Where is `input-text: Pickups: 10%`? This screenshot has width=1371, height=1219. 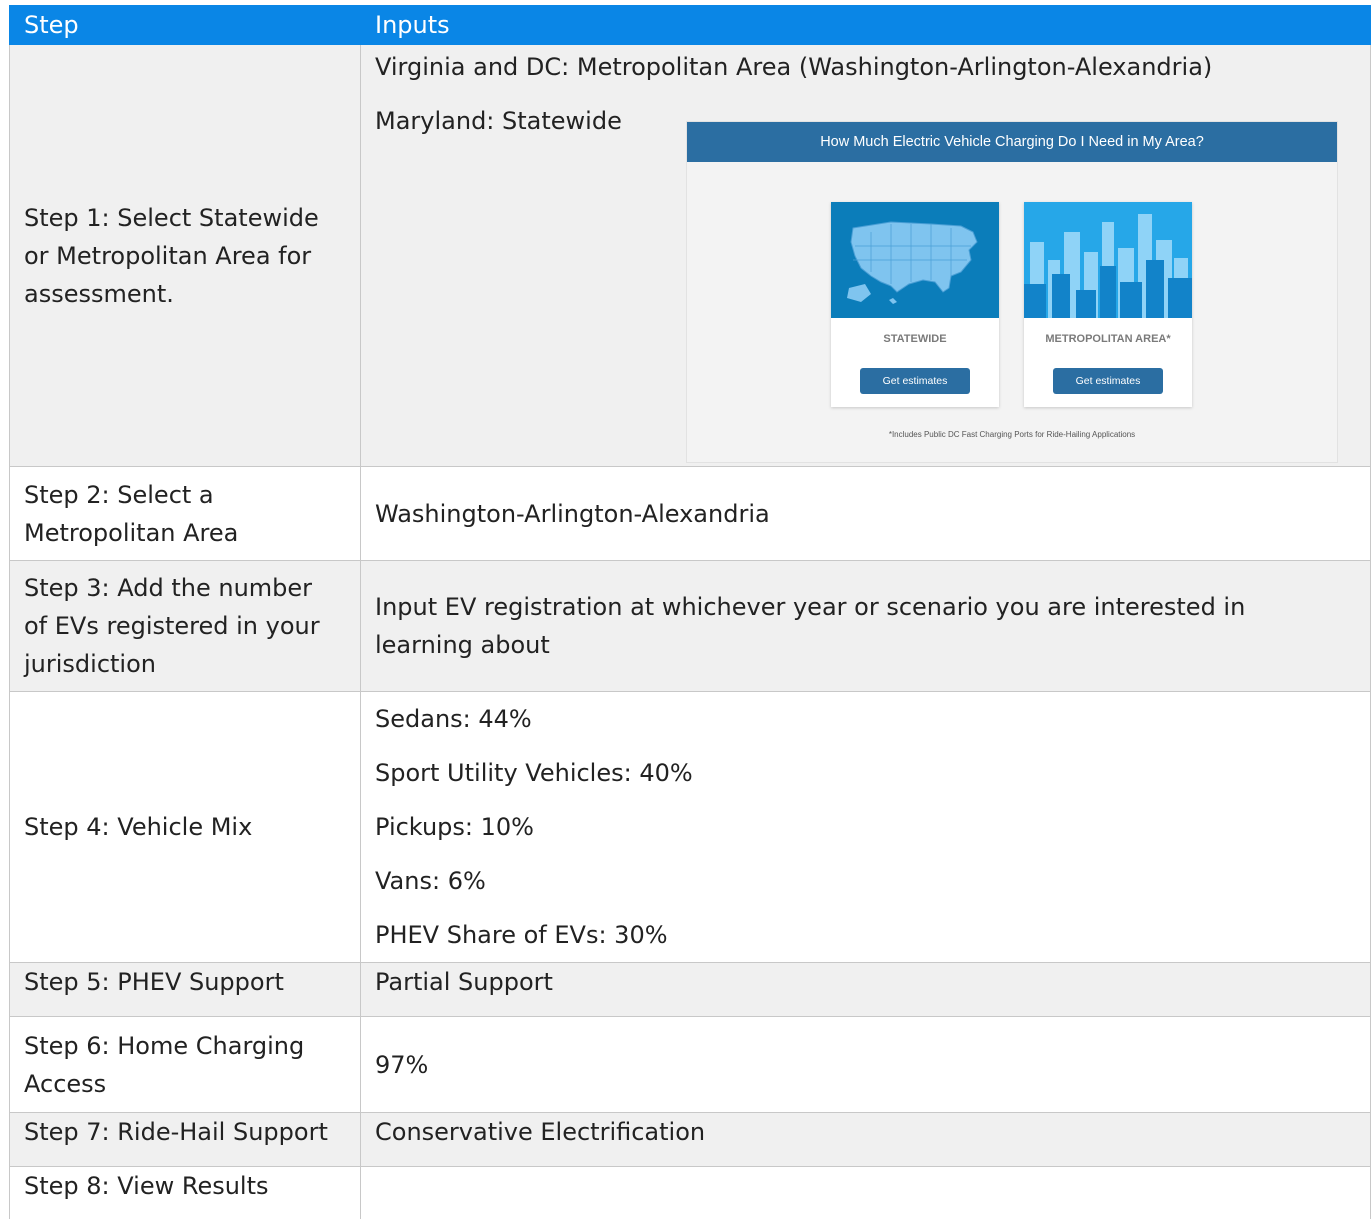
input-text: Pickups: 10% is located at coordinates (865, 827).